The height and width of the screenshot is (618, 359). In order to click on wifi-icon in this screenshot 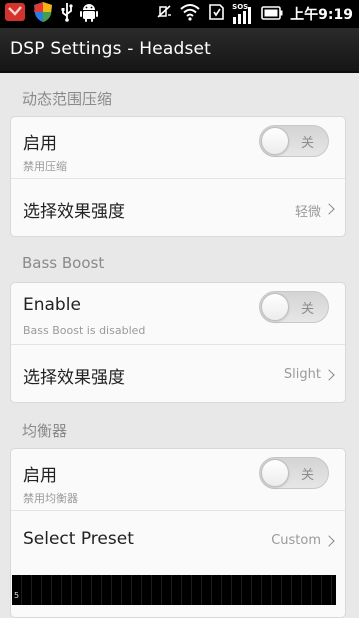, I will do `click(190, 14)`.